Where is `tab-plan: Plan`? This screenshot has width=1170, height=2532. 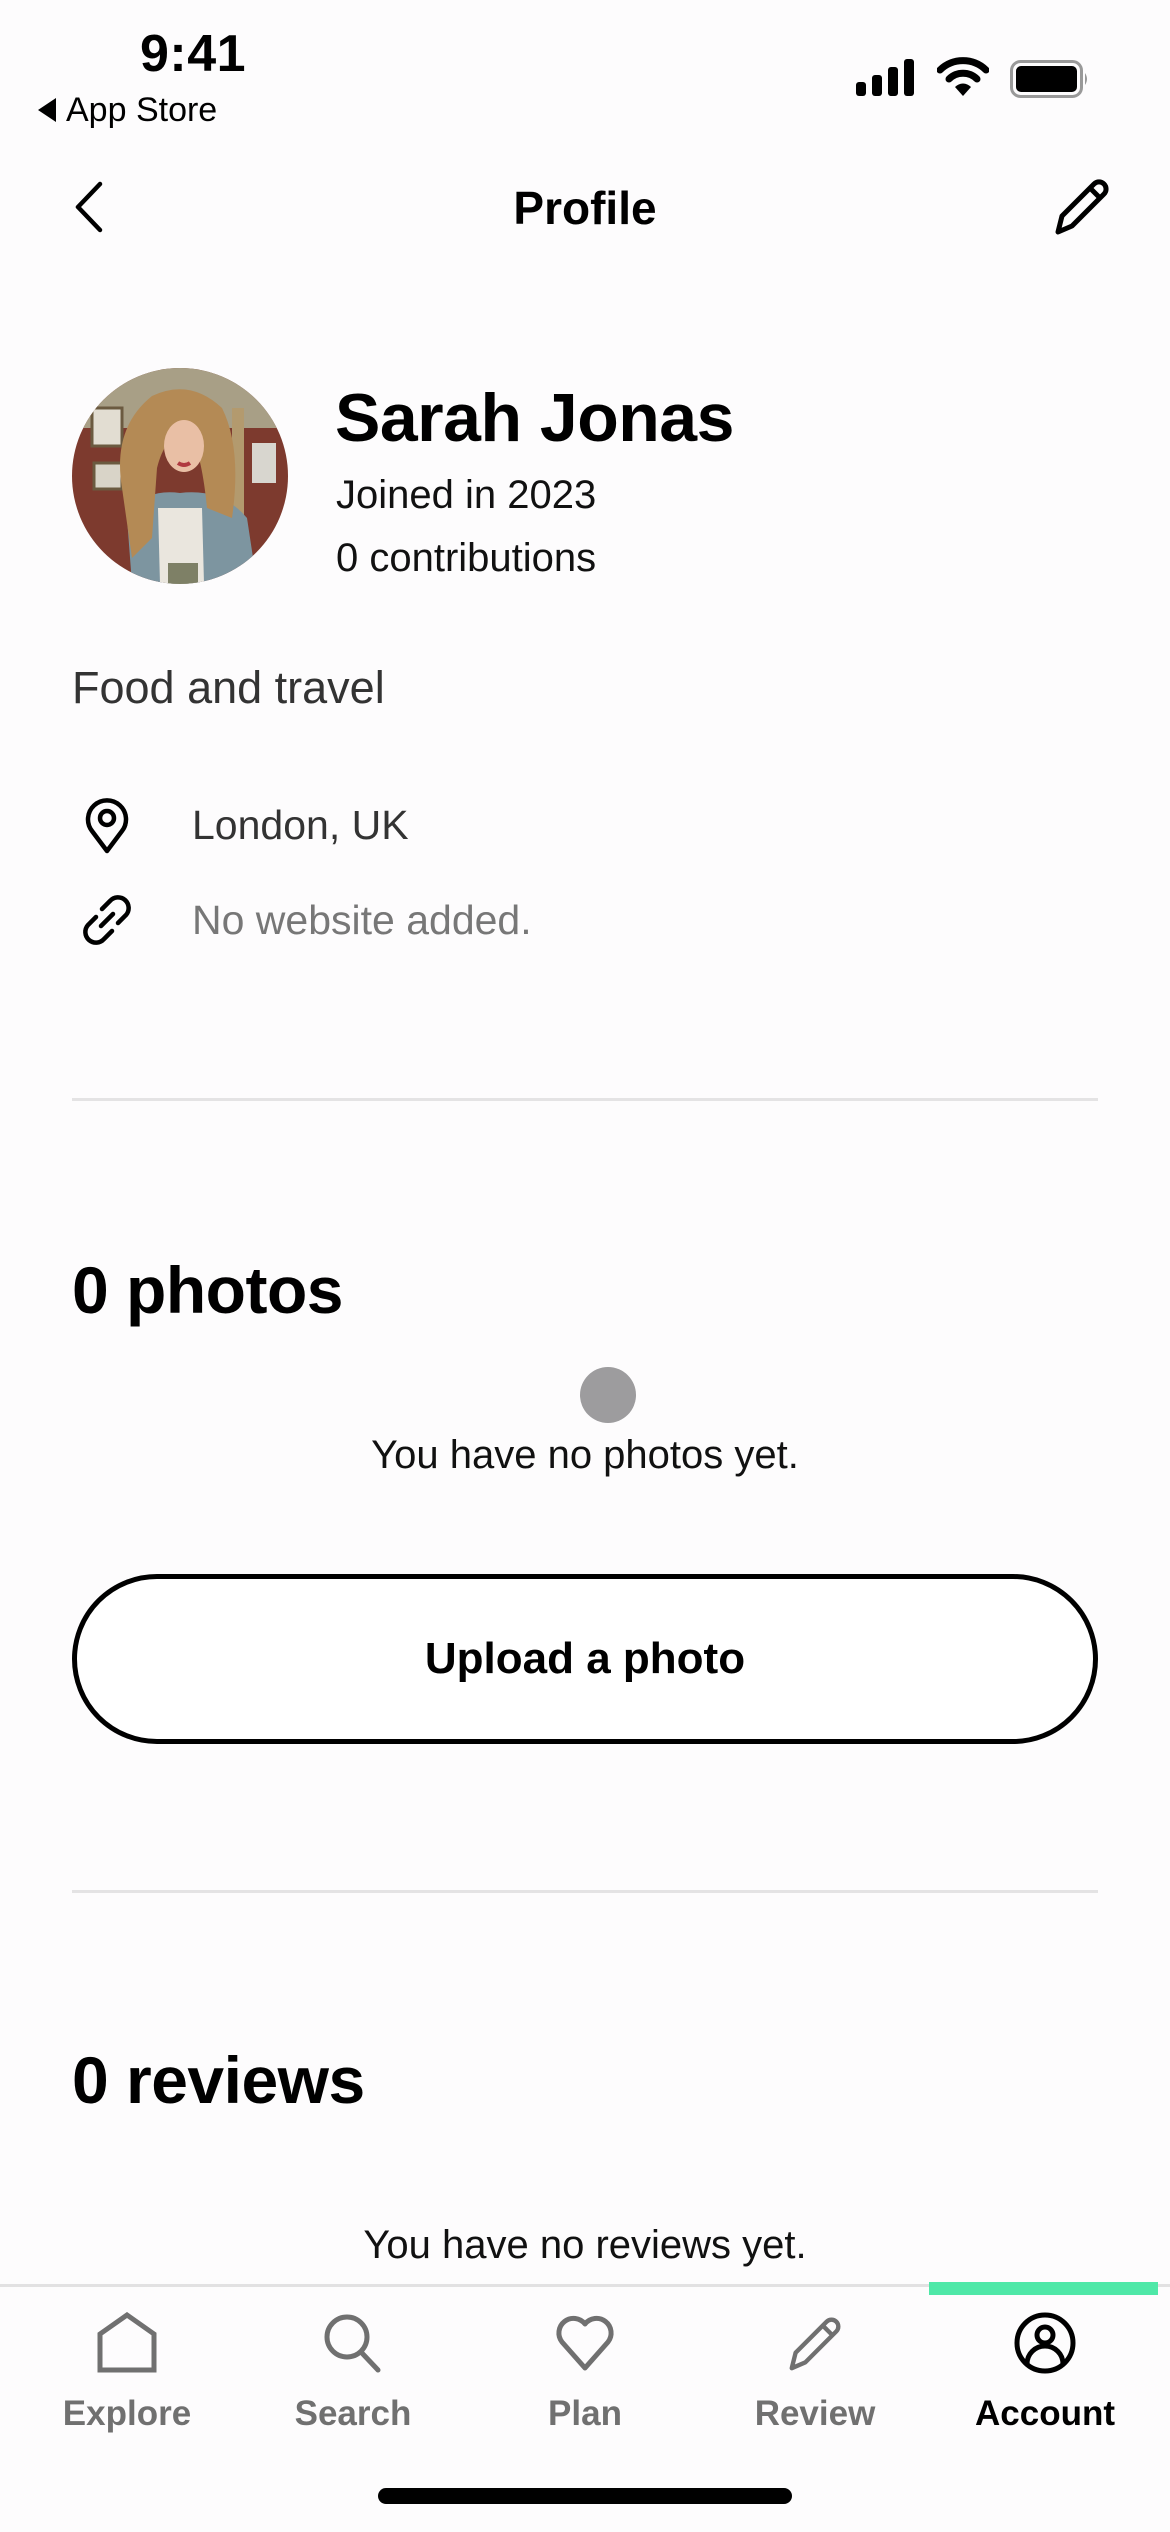
tab-plan: Plan is located at coordinates (585, 2370).